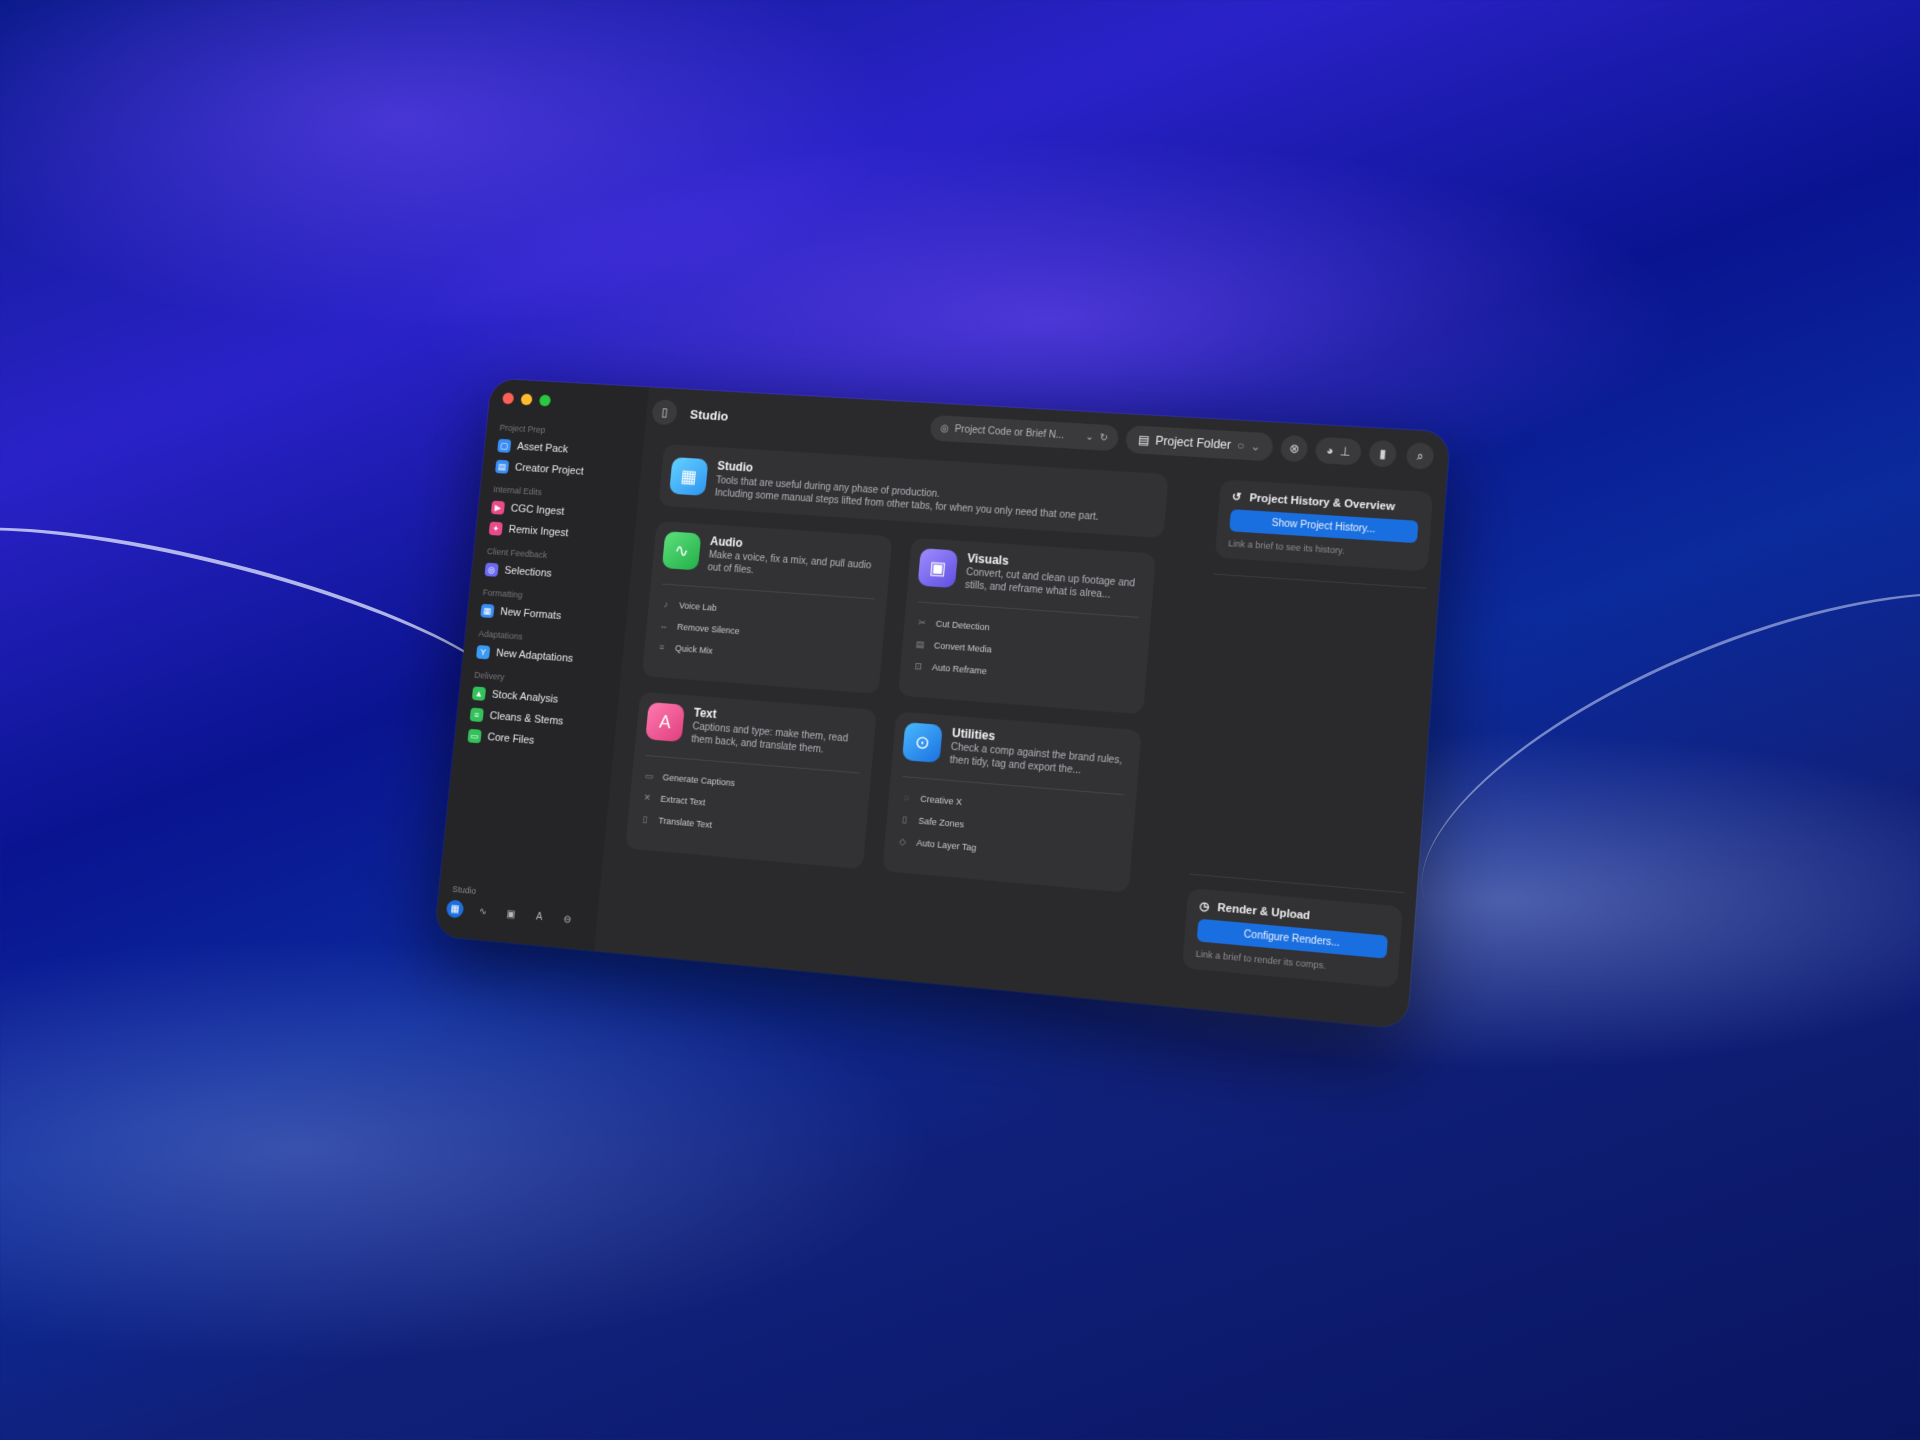  Describe the element at coordinates (530, 614) in the screenshot. I see `sidebar-item-label: New Formats` at that location.